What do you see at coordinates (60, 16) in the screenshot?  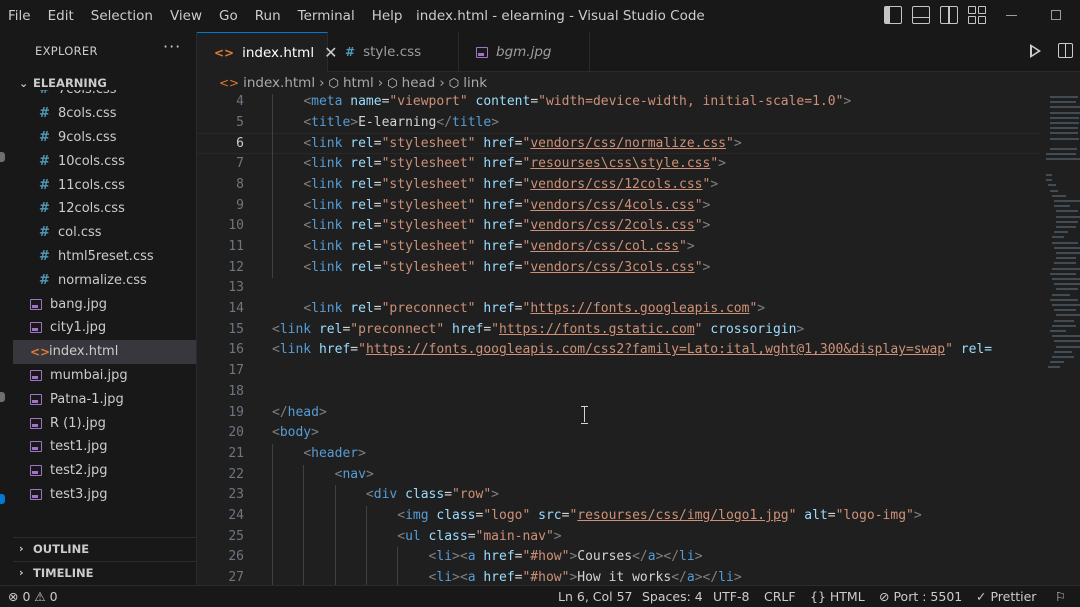 I see `menu-edit: Edit` at bounding box center [60, 16].